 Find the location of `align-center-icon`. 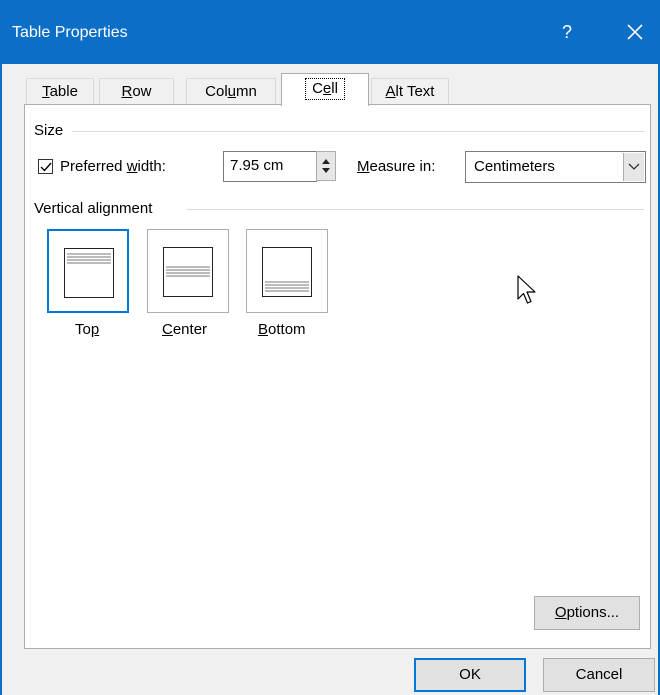

align-center-icon is located at coordinates (188, 272).